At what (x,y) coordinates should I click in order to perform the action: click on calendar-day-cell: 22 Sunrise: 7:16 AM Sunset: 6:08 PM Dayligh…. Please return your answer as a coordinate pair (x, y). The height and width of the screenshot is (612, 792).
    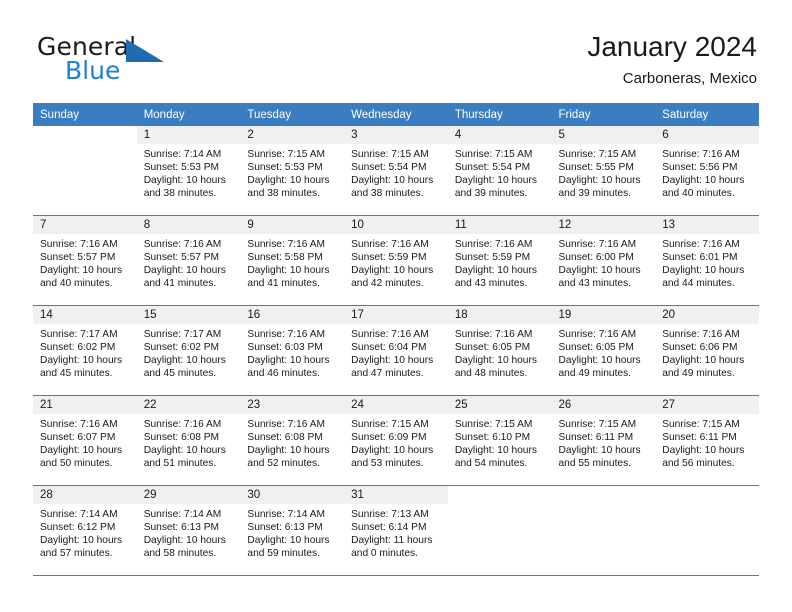
    Looking at the image, I should click on (188, 441).